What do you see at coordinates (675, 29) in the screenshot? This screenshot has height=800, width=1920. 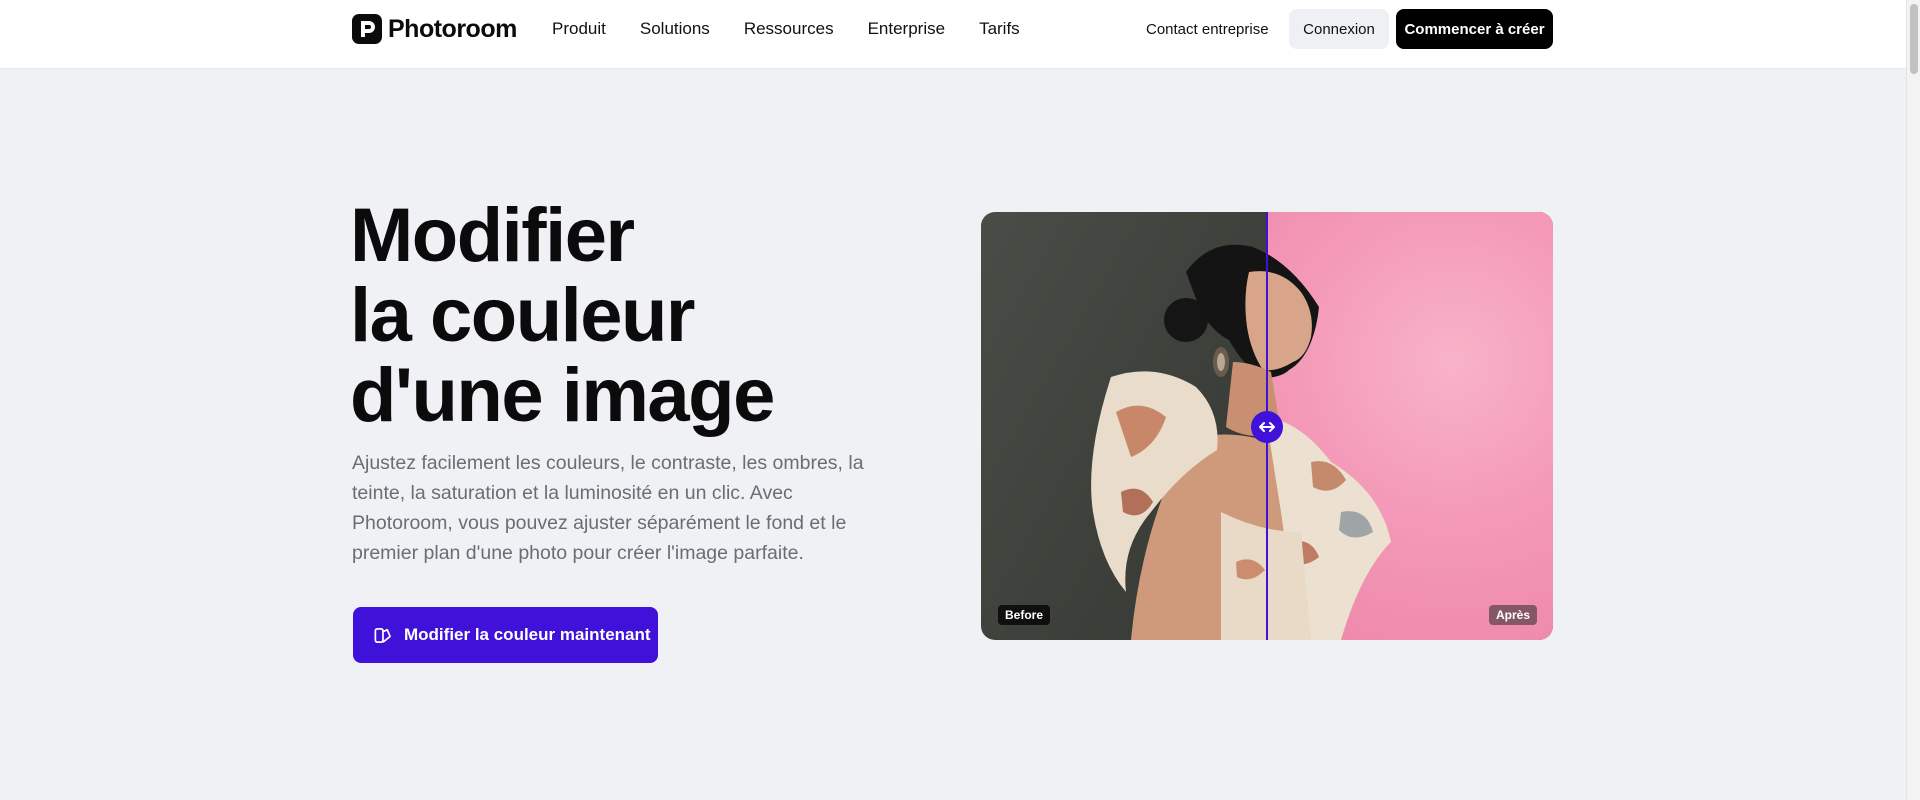 I see `nav-item-solutions: Solutions` at bounding box center [675, 29].